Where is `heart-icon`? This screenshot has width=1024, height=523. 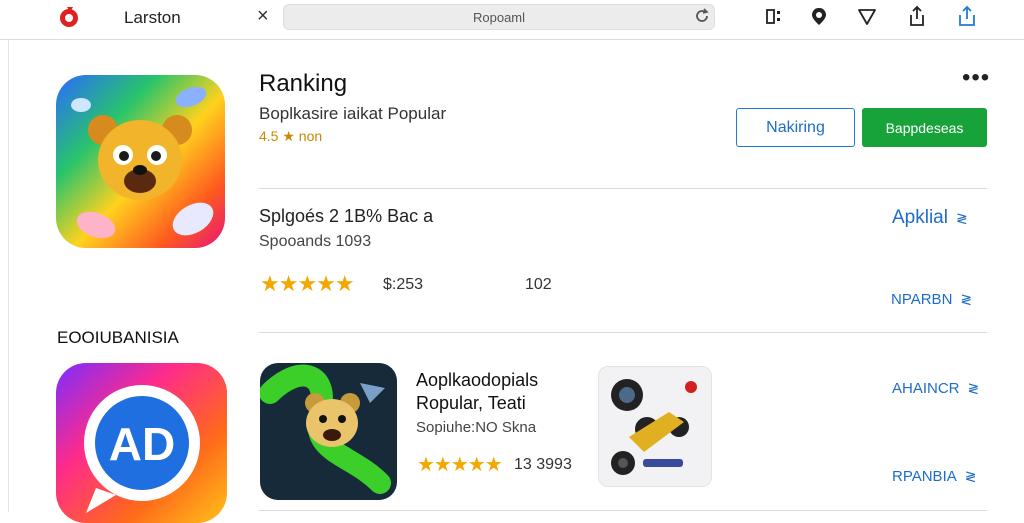
heart-icon is located at coordinates (867, 16).